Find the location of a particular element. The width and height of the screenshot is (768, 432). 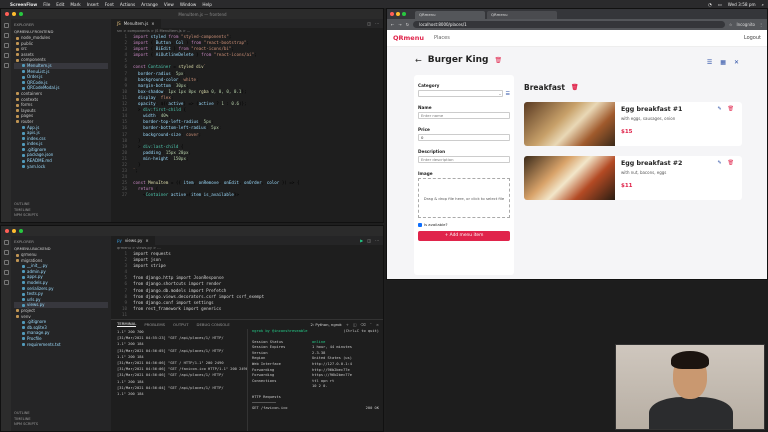

code-line: 11 is located at coordinates (249, 314).